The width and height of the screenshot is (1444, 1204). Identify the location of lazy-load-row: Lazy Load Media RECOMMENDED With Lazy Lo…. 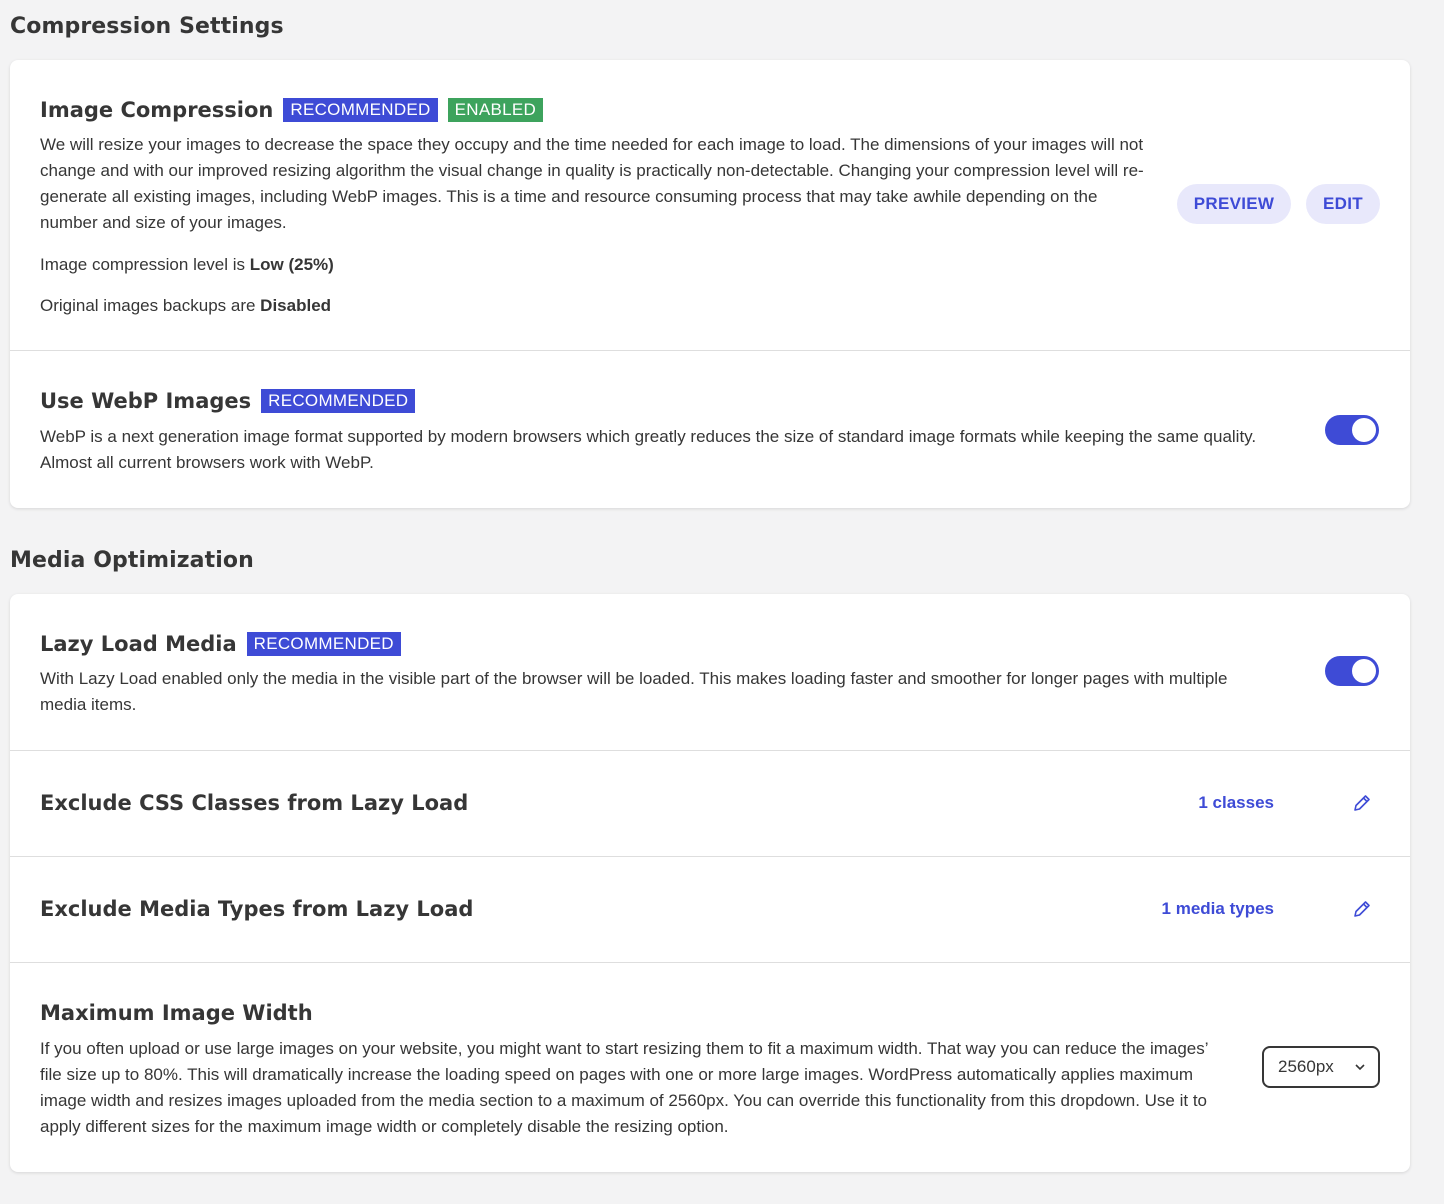
(710, 672).